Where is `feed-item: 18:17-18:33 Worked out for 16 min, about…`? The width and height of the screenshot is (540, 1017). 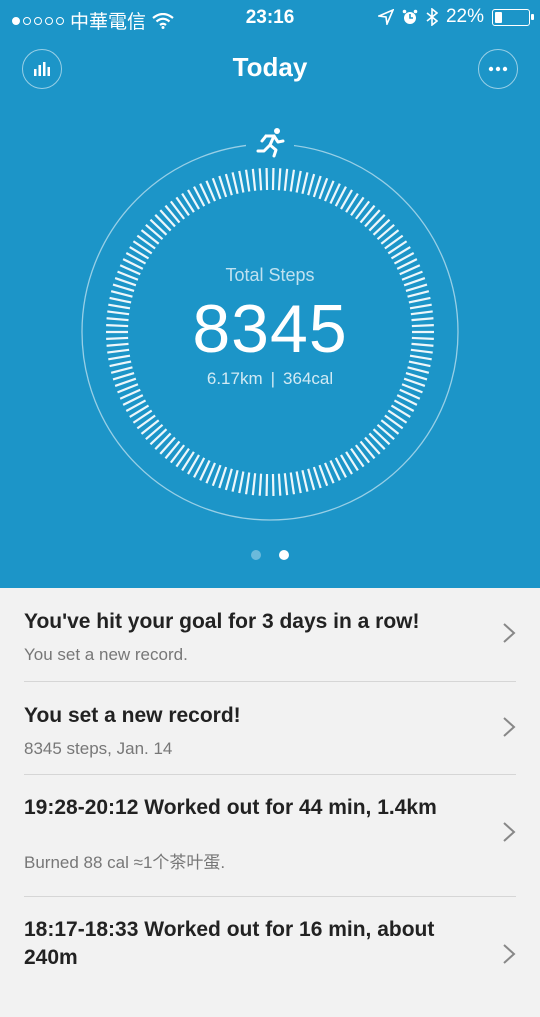 feed-item: 18:17-18:33 Worked out for 16 min, about… is located at coordinates (270, 957).